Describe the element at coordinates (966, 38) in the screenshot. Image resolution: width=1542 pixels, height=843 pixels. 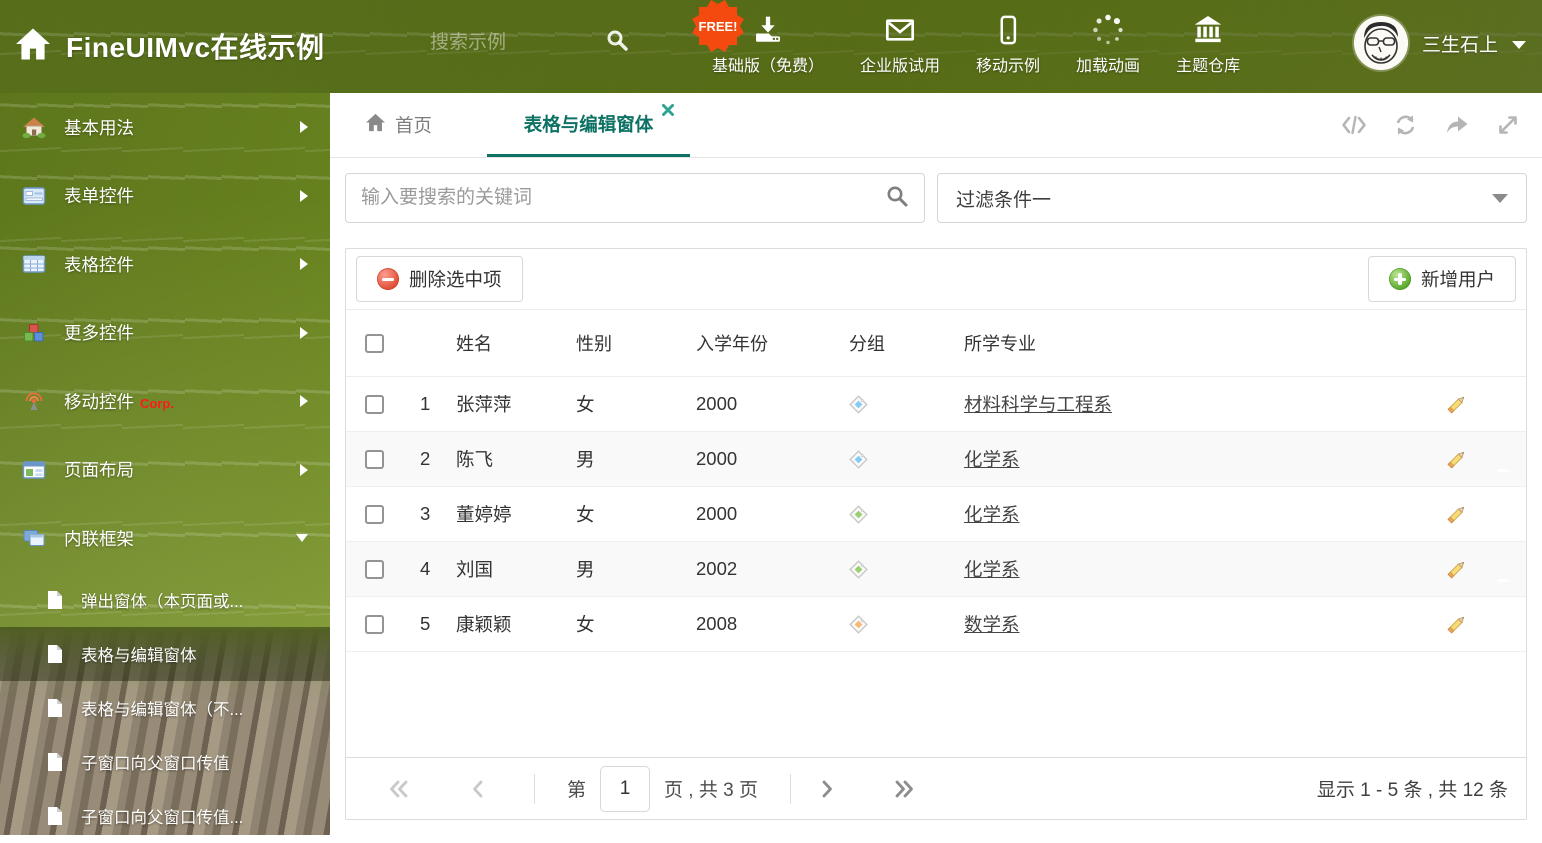
I see `header-nav: FREE! 基础版（免费） 企业版试用 移动示例 加载动画 主题仓库` at that location.